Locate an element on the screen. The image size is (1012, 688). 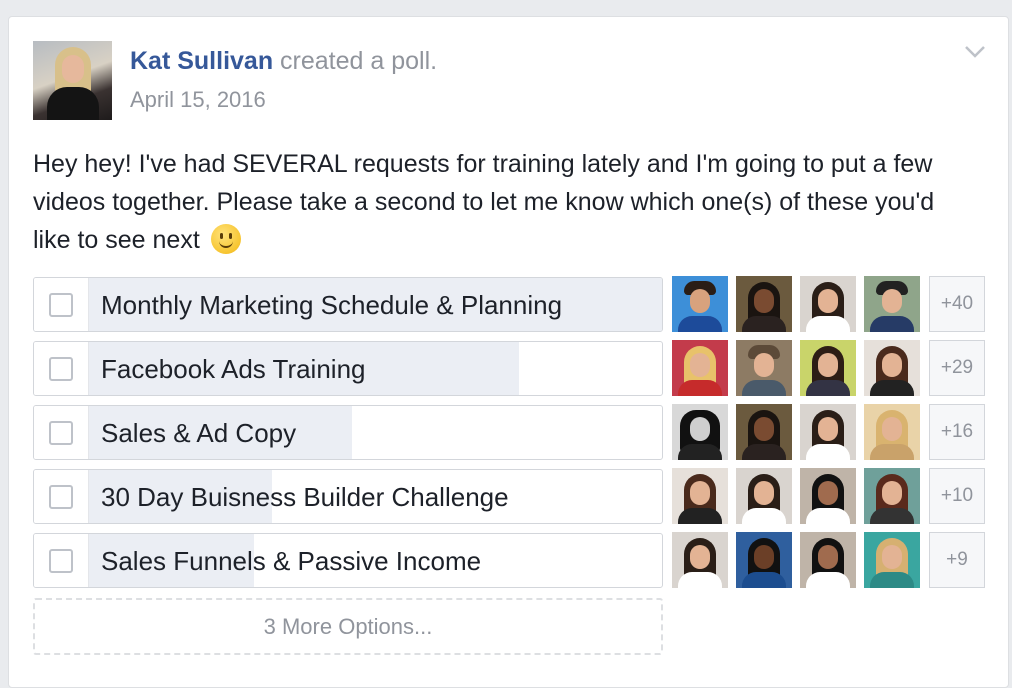
poll-option: Facebook Ads Training is located at coordinates (348, 368).